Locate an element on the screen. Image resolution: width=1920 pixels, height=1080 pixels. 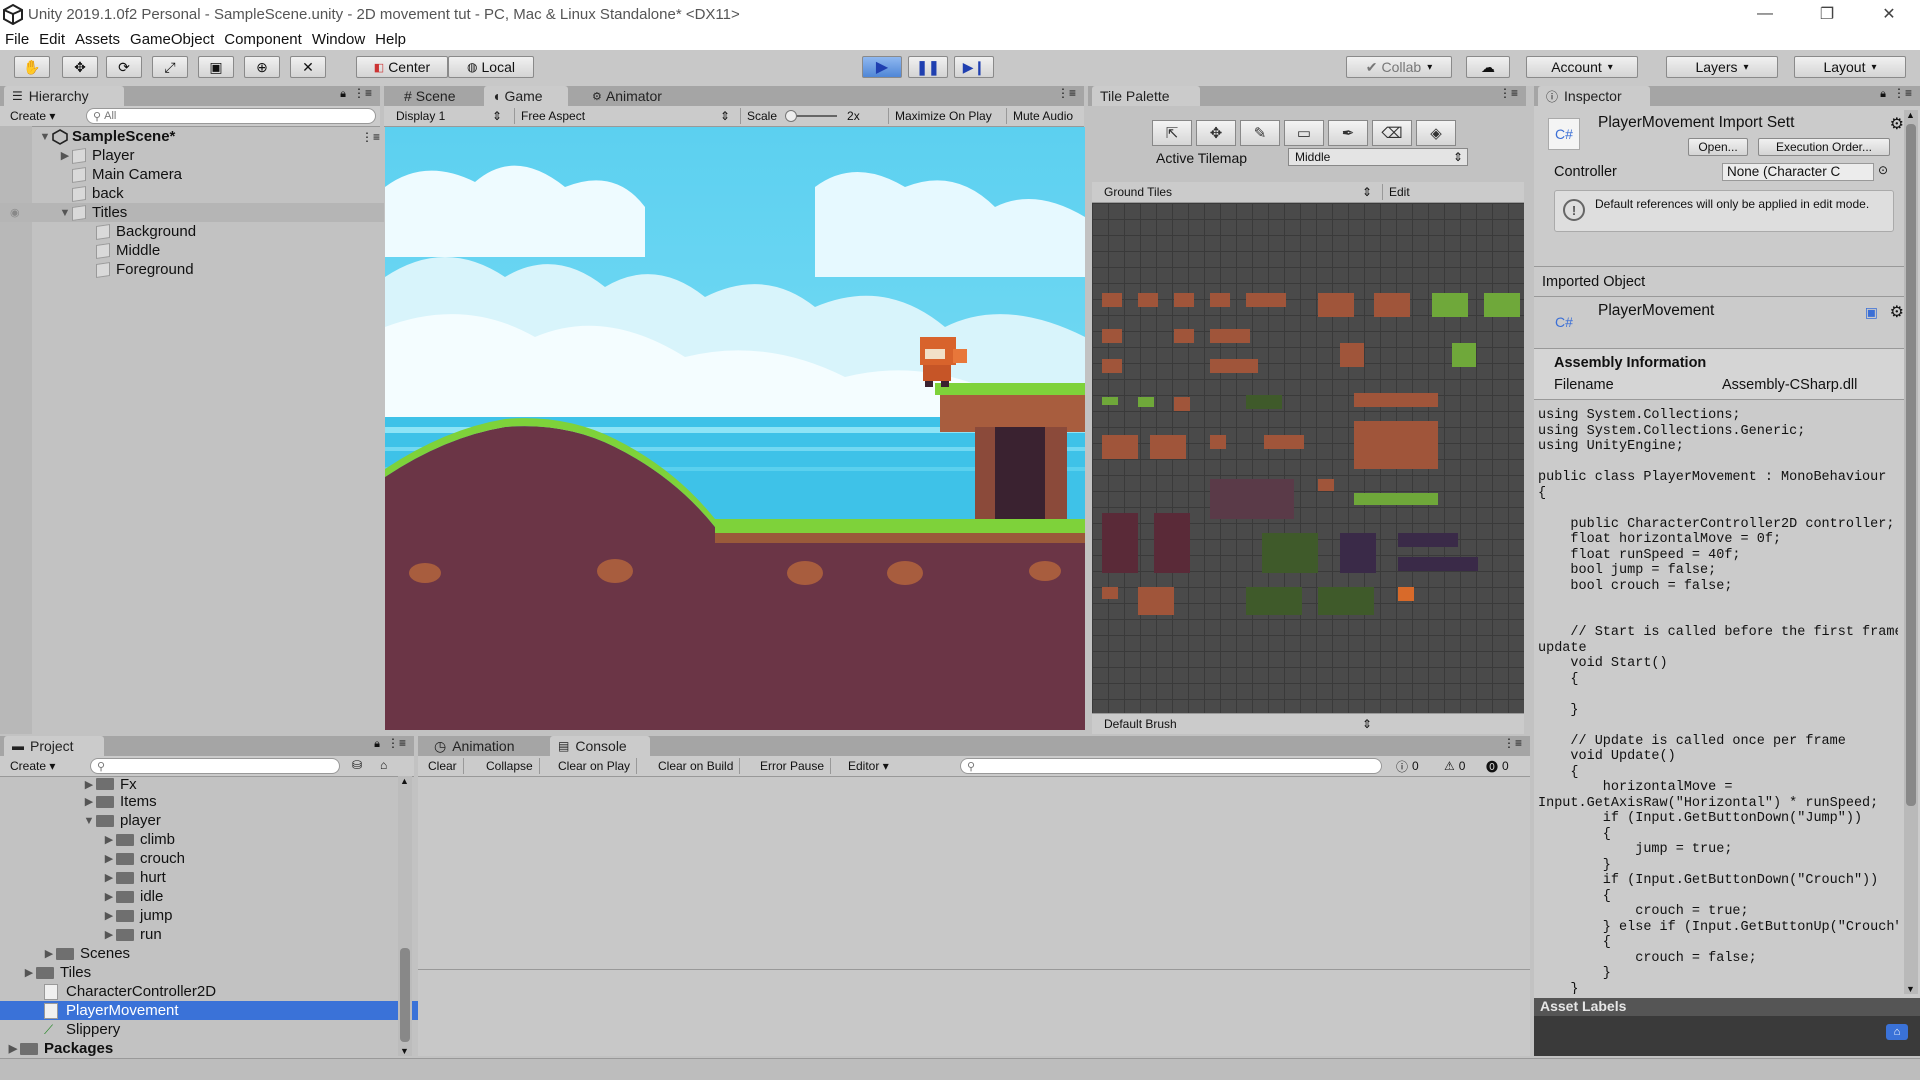
select-tool-icon: ⇱ is located at coordinates (1172, 133).